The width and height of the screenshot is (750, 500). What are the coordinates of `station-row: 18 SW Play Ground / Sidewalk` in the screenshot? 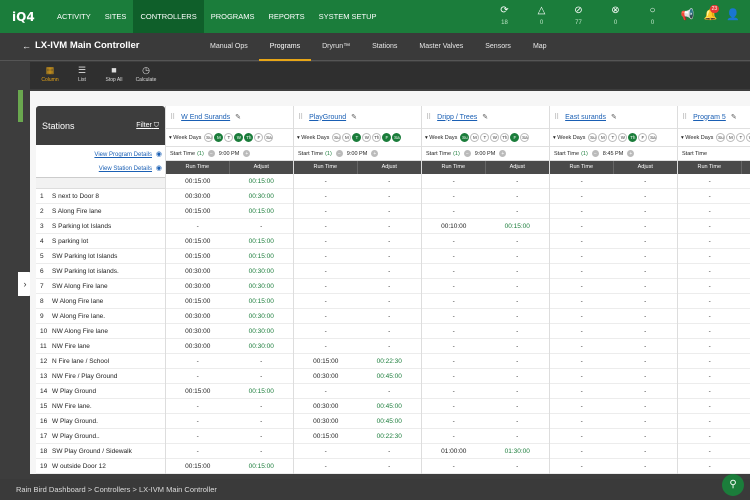 It's located at (100, 451).